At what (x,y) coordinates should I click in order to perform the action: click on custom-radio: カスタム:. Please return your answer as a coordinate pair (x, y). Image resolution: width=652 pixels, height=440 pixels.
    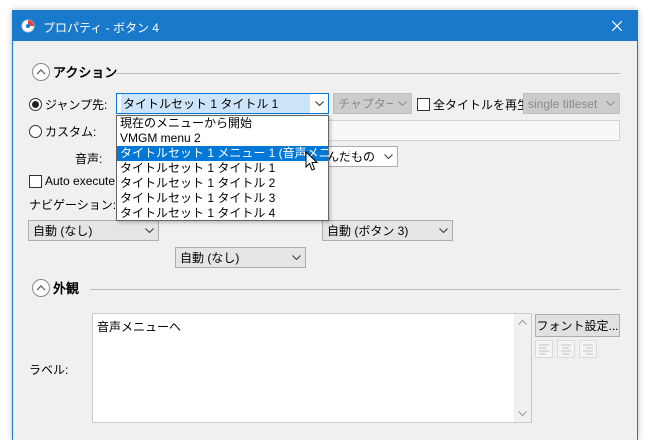
    Looking at the image, I should click on (62, 131).